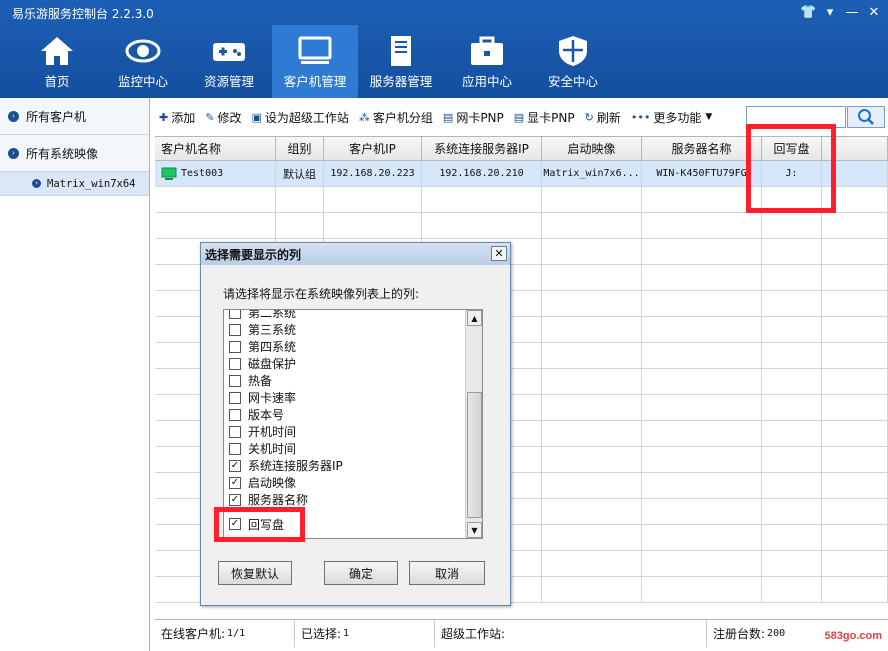 Image resolution: width=888 pixels, height=651 pixels. I want to click on status-bar: 在线客户机: 1/1 已选择: 1 超级工作站: 注册台数: 200, so click(521, 633).